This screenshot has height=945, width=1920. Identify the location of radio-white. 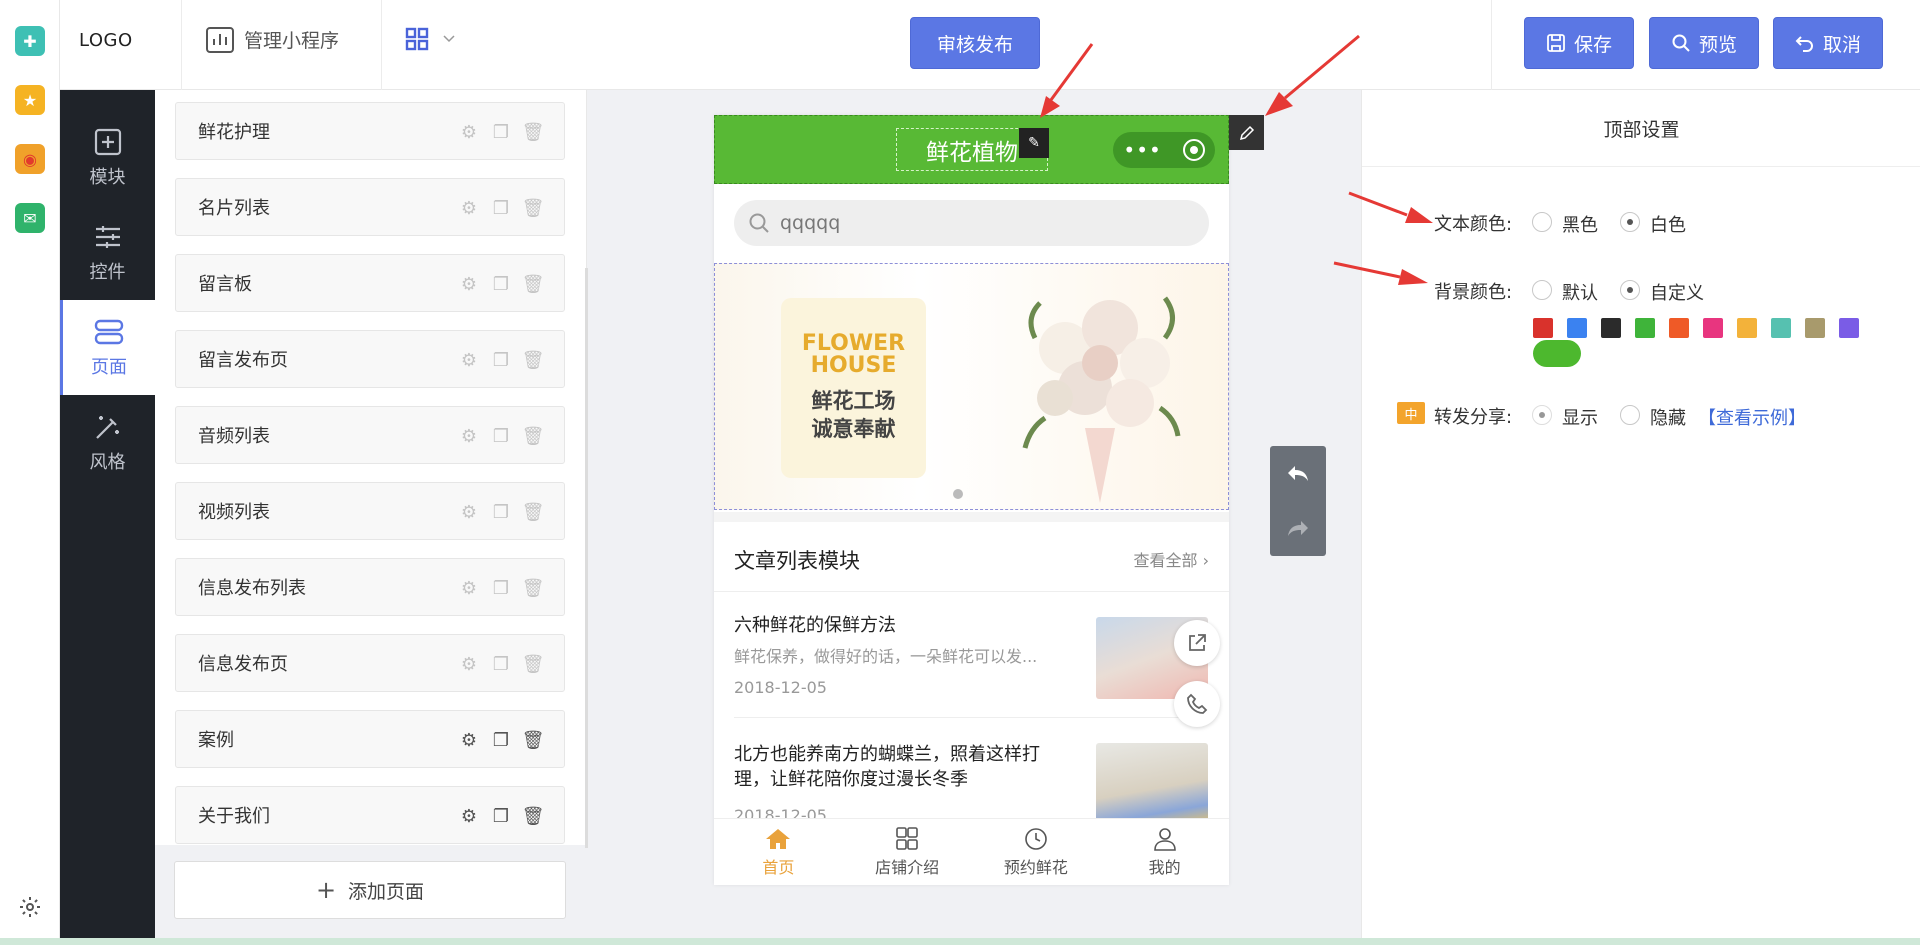
(1630, 222).